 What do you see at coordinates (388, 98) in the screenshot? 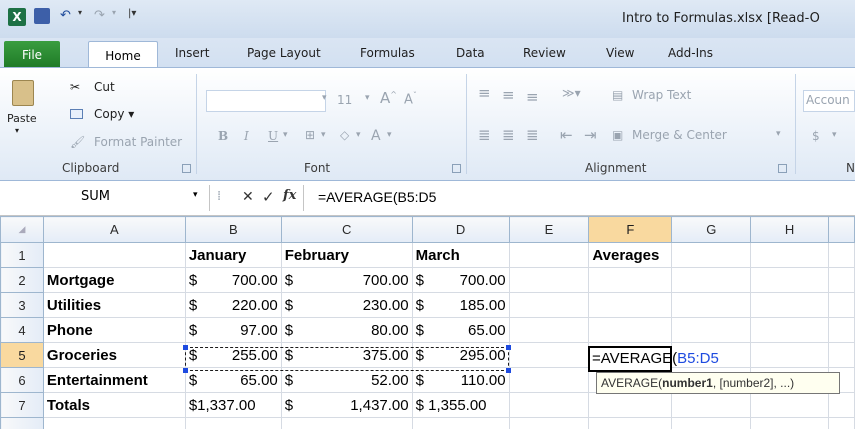
I see `grow-font-icon: A^` at bounding box center [388, 98].